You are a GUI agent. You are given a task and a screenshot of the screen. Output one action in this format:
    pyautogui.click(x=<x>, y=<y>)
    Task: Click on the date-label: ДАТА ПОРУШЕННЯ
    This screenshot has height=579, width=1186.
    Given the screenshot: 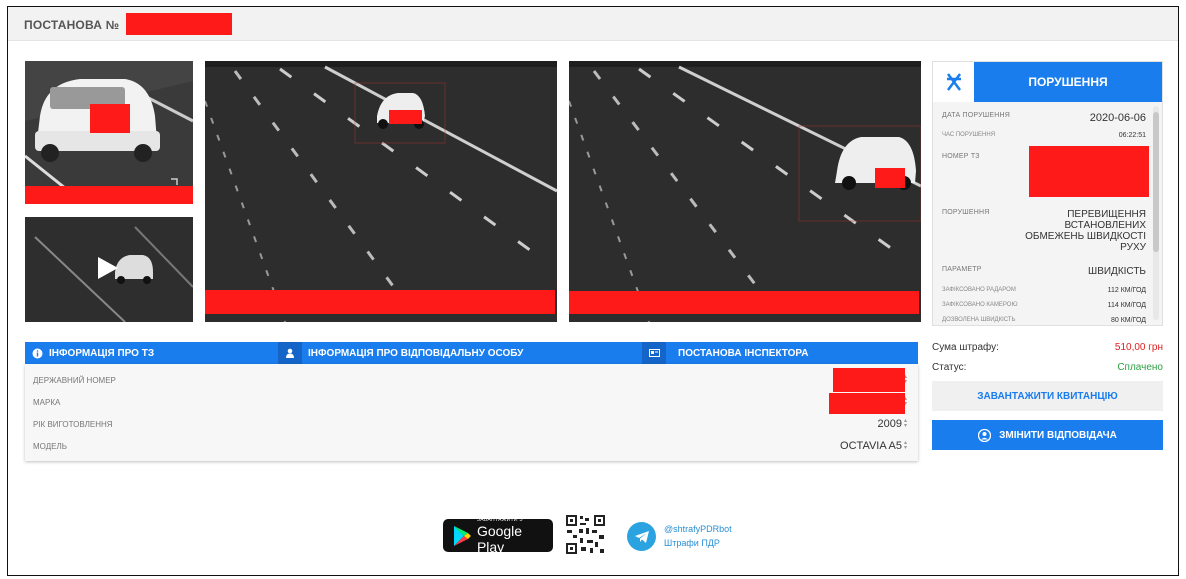 What is the action you would take?
    pyautogui.click(x=976, y=115)
    